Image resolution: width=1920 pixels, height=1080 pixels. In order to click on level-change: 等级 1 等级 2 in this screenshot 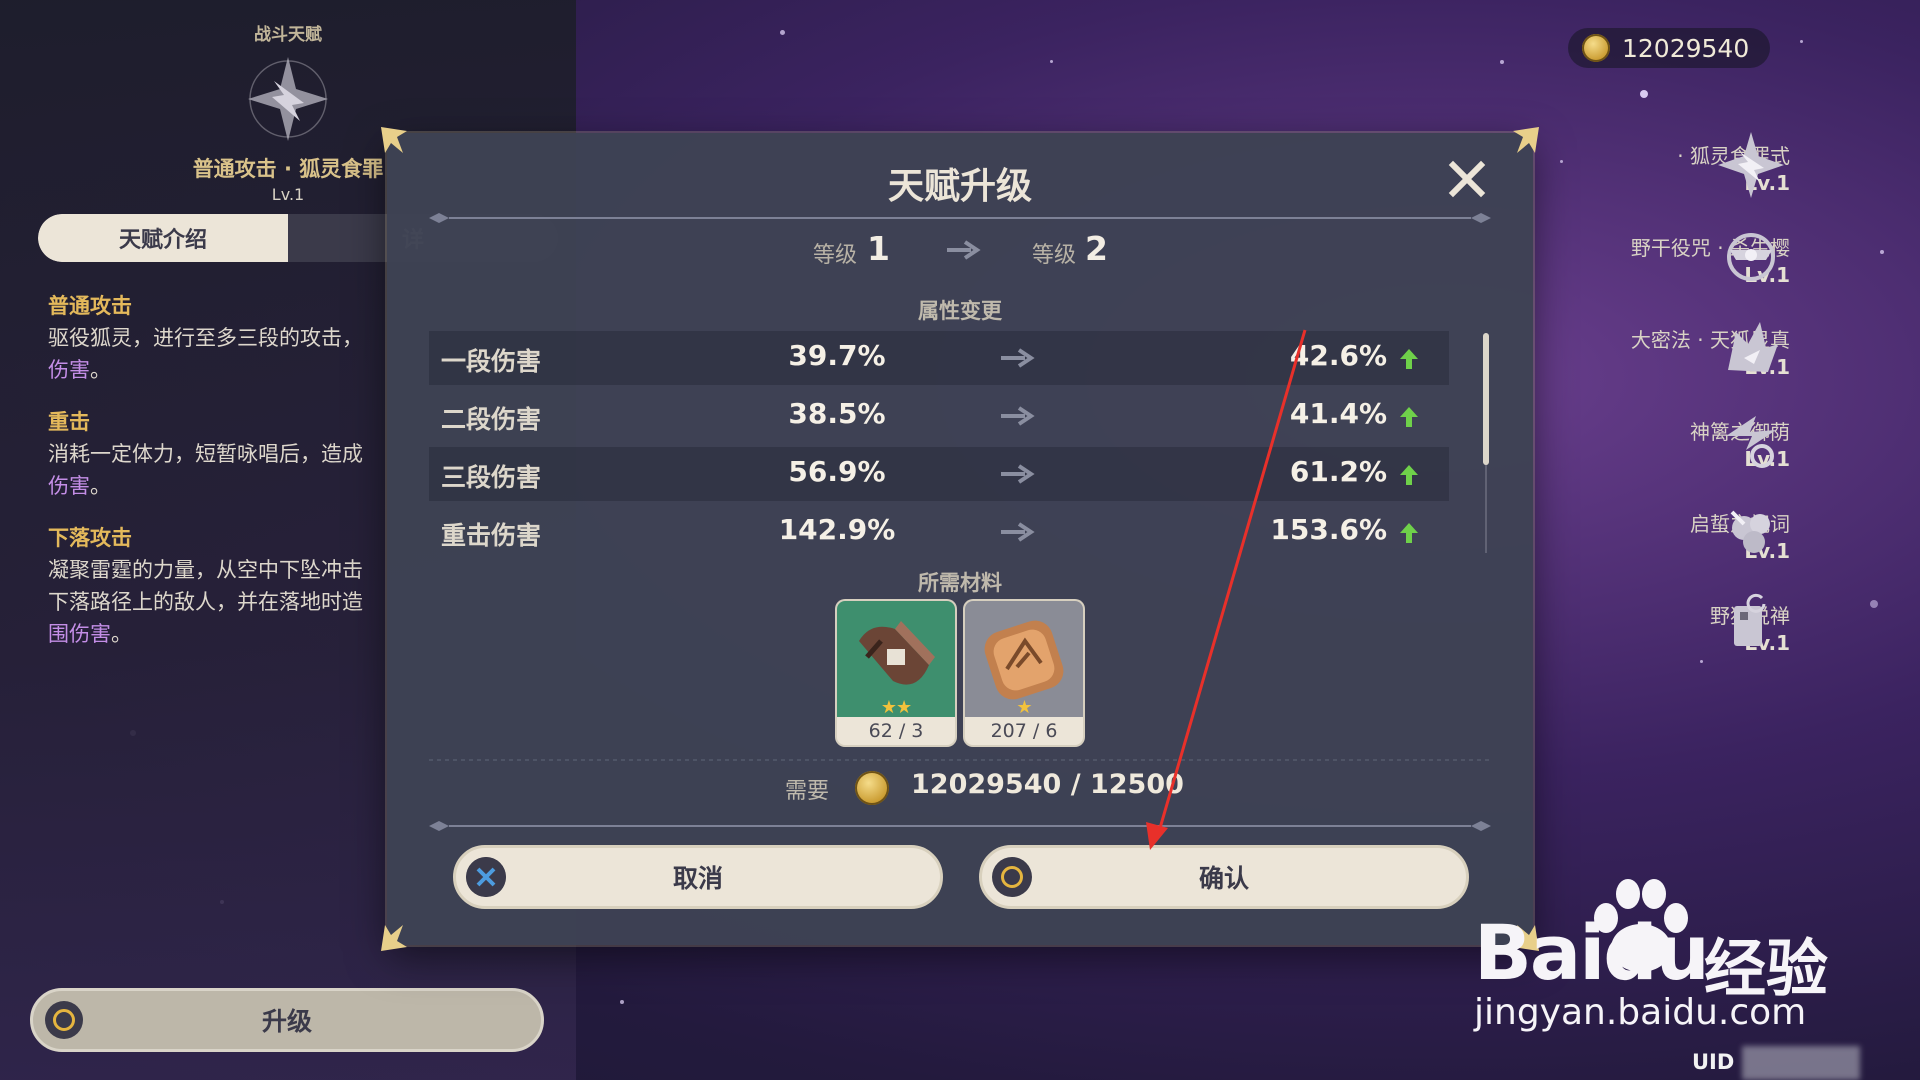, I will do `click(960, 249)`.